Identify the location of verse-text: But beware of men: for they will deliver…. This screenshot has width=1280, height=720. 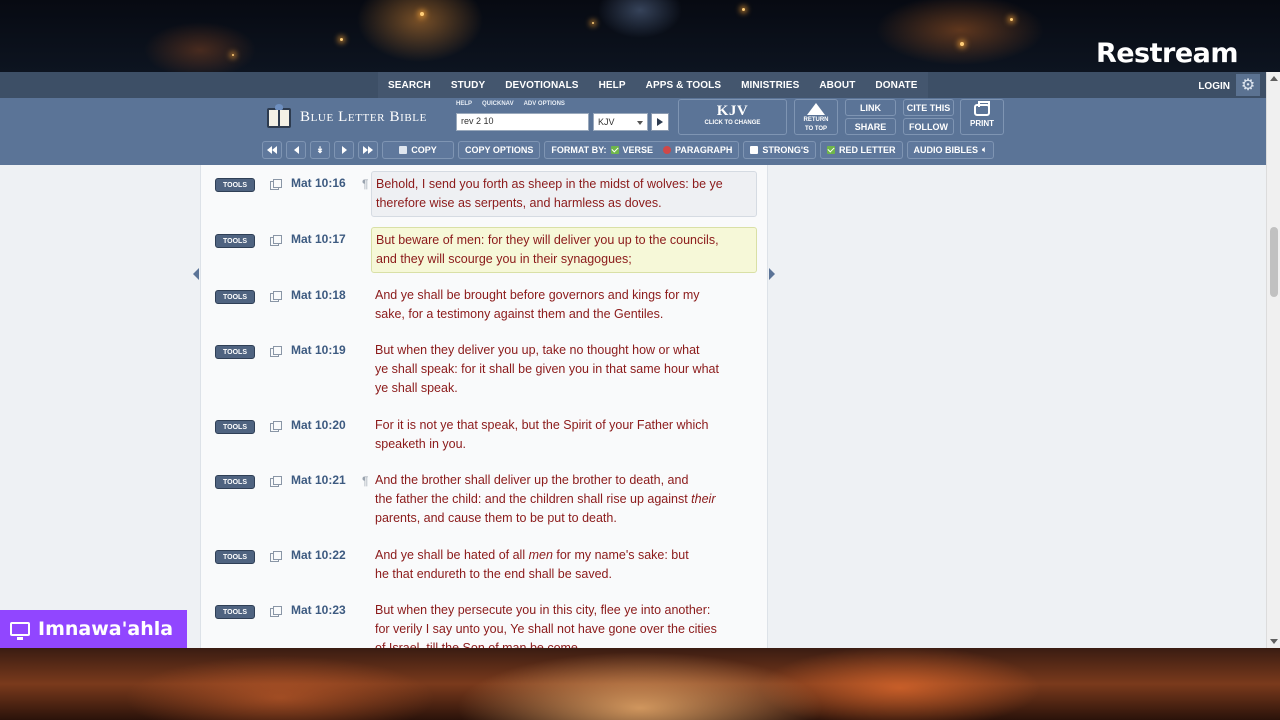
(564, 250).